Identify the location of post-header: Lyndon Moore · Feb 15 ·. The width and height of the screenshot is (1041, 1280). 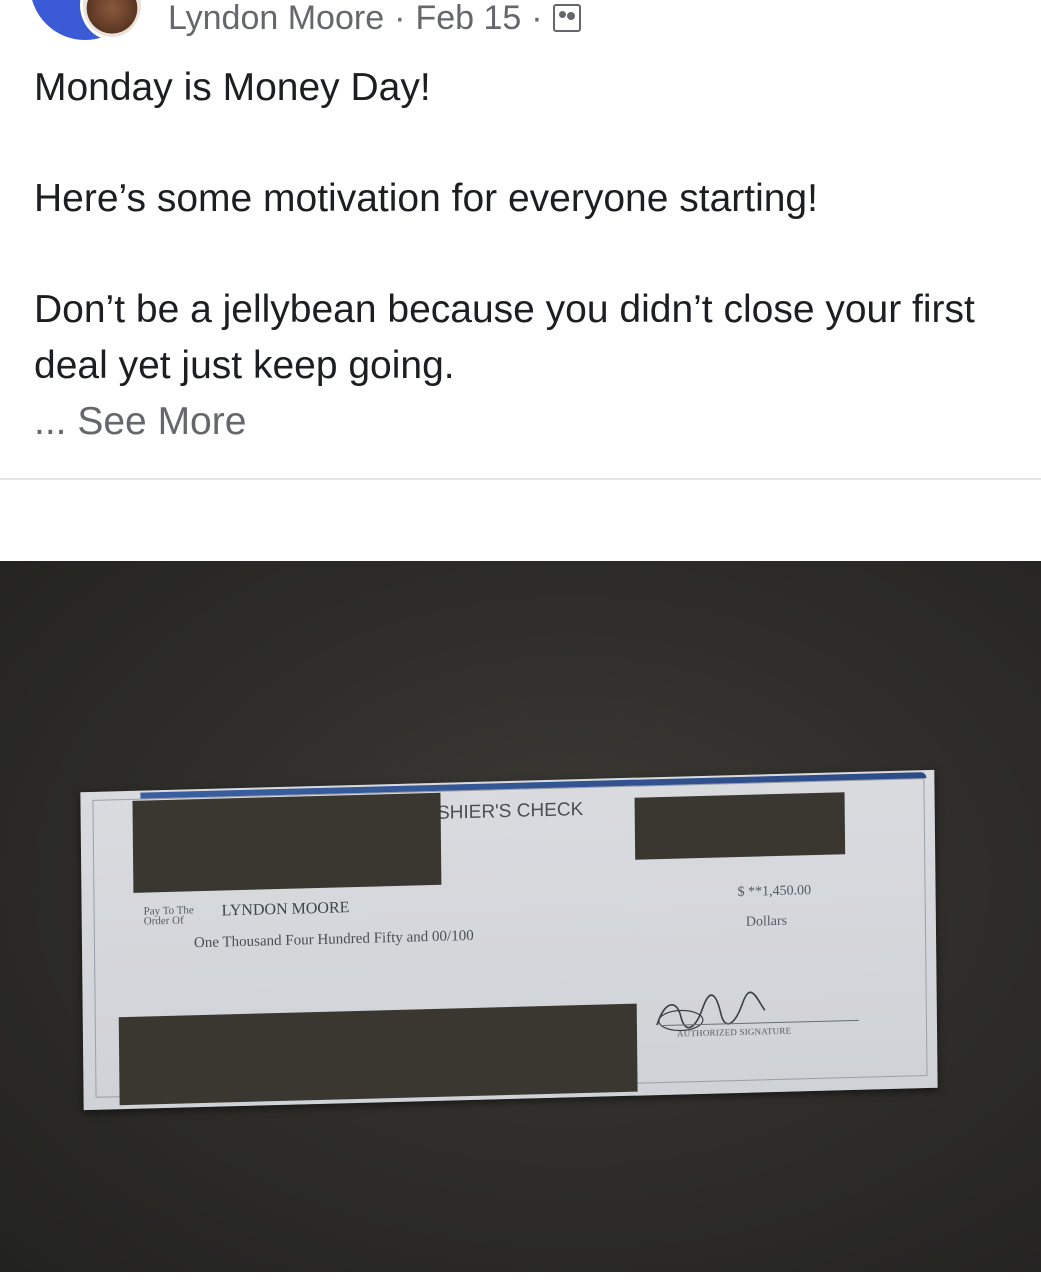
(520, 22).